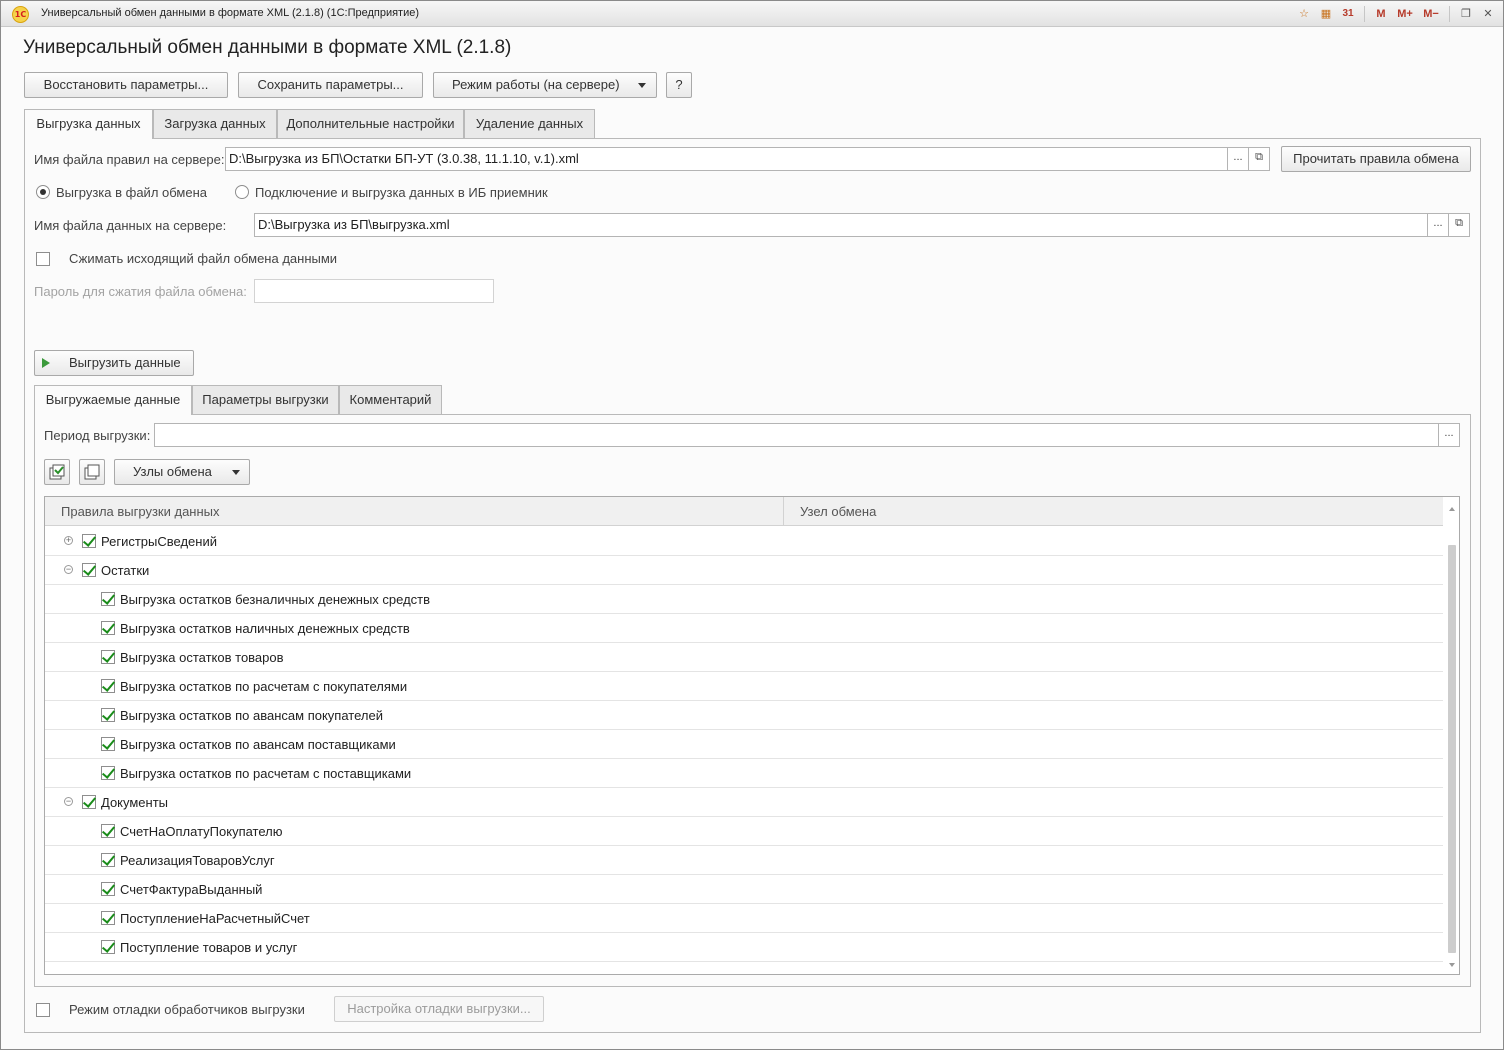 This screenshot has height=1050, width=1504. What do you see at coordinates (744, 802) in the screenshot?
I see `table-row: − Документы` at bounding box center [744, 802].